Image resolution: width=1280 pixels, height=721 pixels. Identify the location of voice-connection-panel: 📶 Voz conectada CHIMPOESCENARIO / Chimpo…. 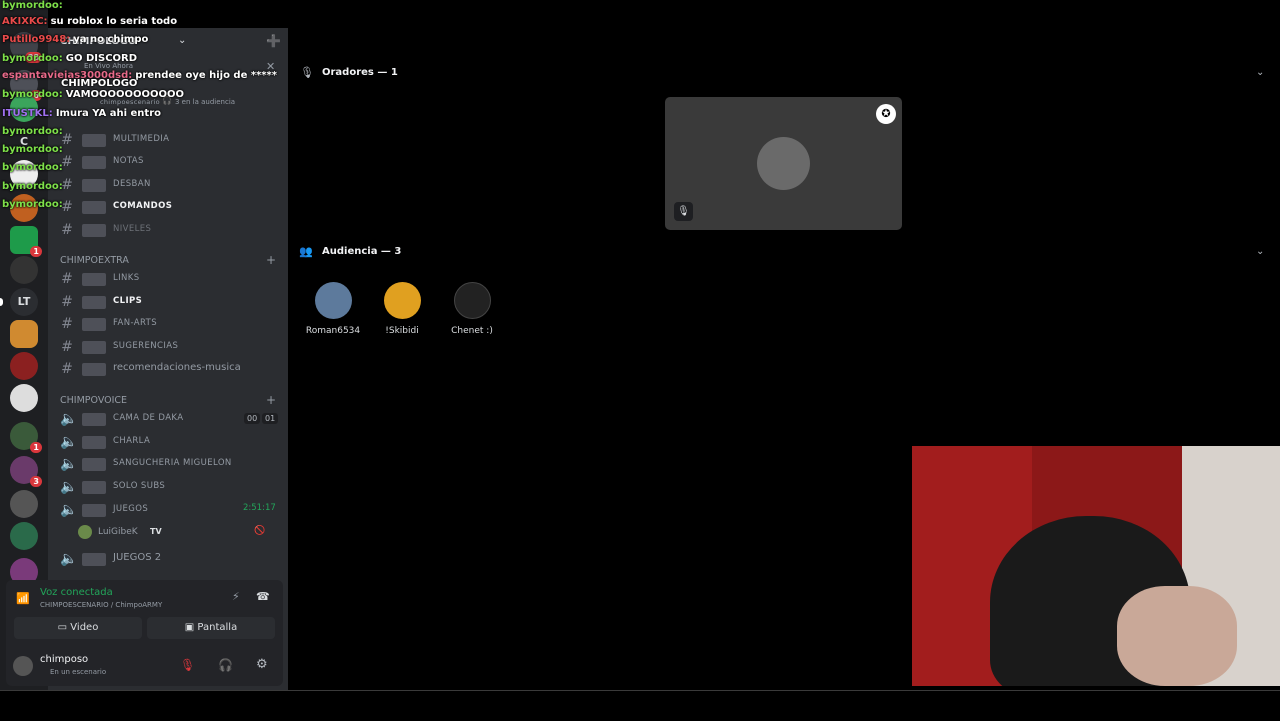
(144, 633).